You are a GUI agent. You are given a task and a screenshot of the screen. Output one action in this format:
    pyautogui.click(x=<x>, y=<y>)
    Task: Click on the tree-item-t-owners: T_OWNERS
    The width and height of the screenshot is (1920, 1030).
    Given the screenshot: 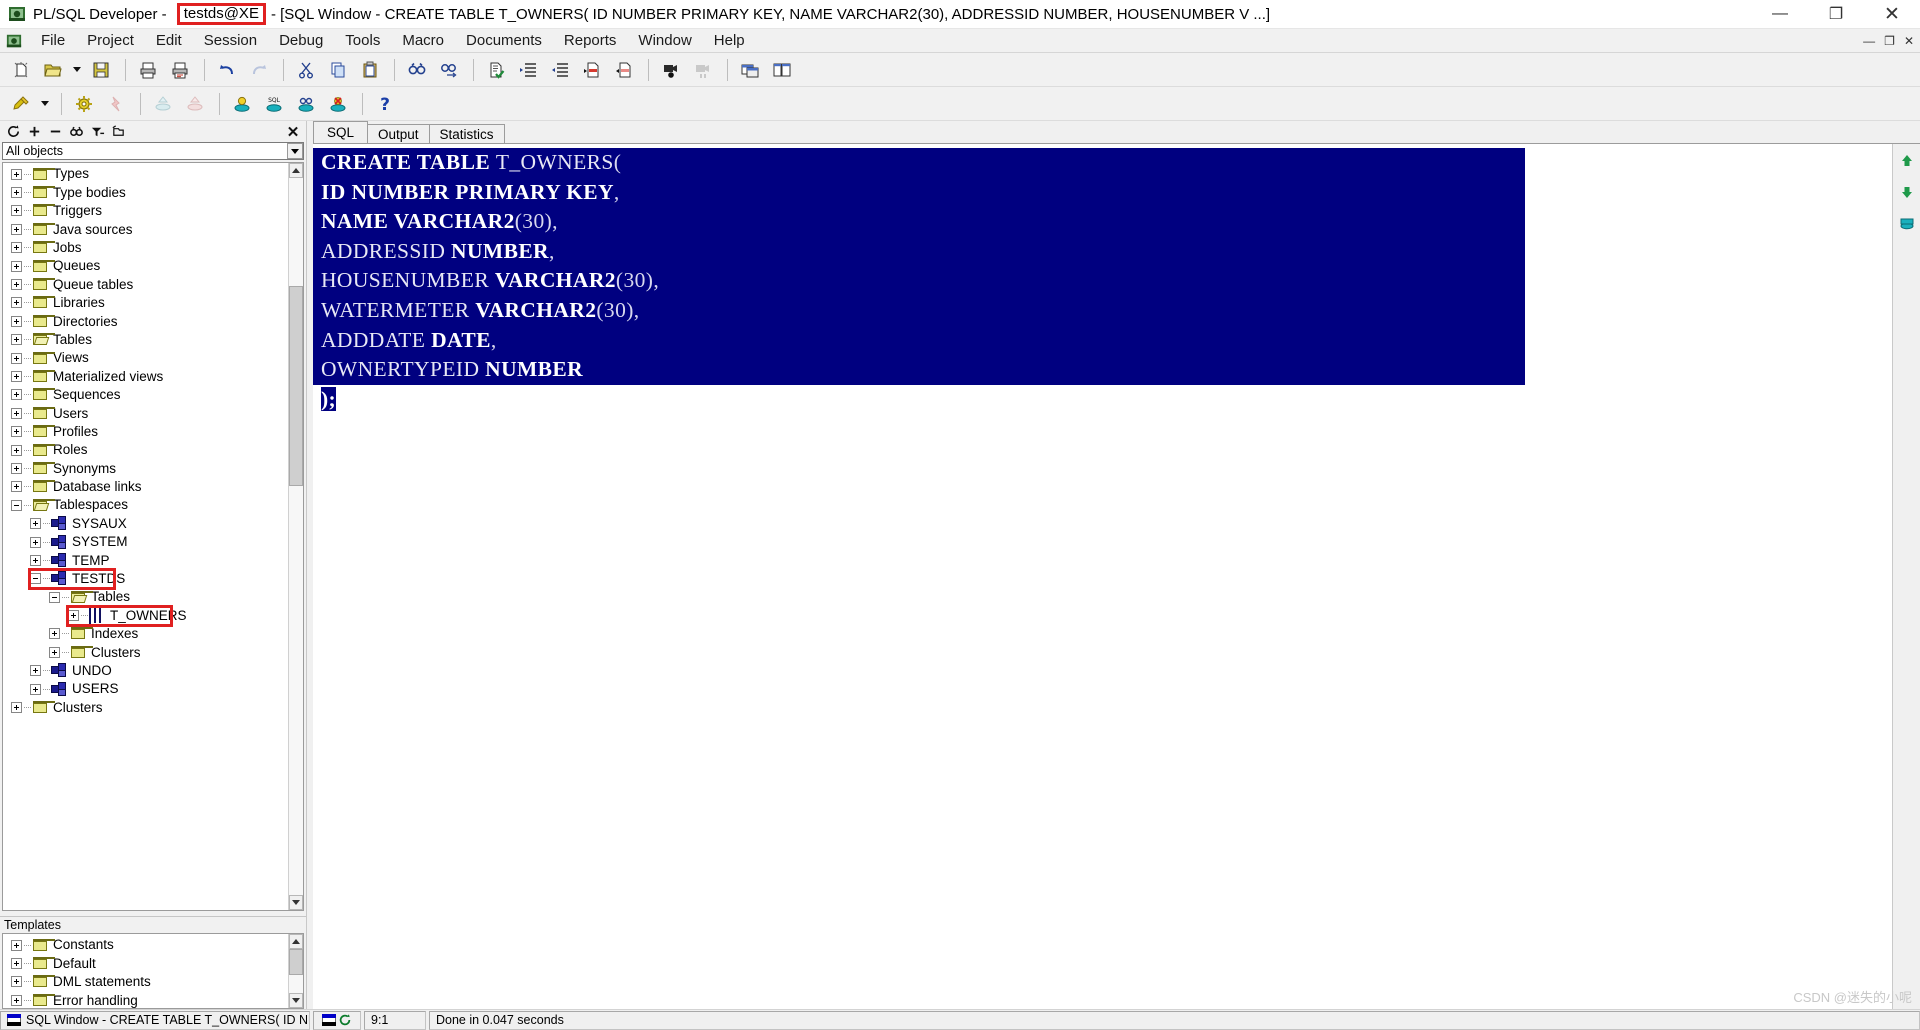 What is the action you would take?
    pyautogui.click(x=145, y=615)
    